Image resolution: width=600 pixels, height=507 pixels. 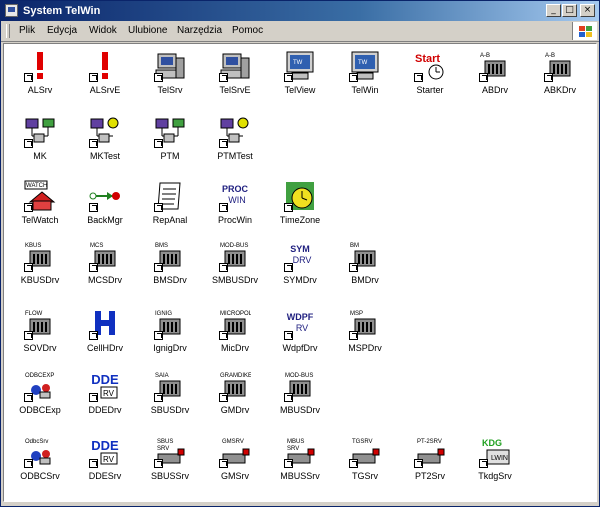 I want to click on svg-text: PROC, so click(x=235, y=189).